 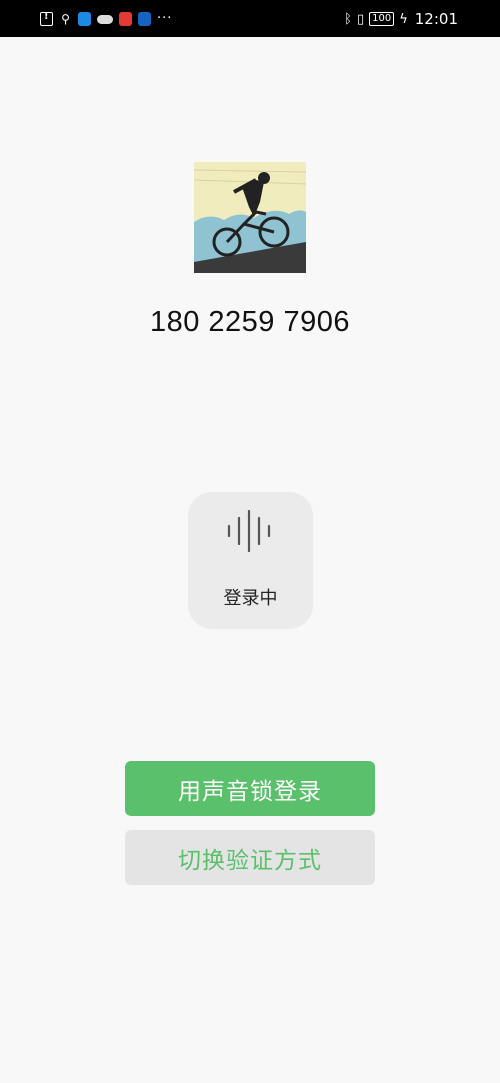 I want to click on search-app-icon, so click(x=84, y=19).